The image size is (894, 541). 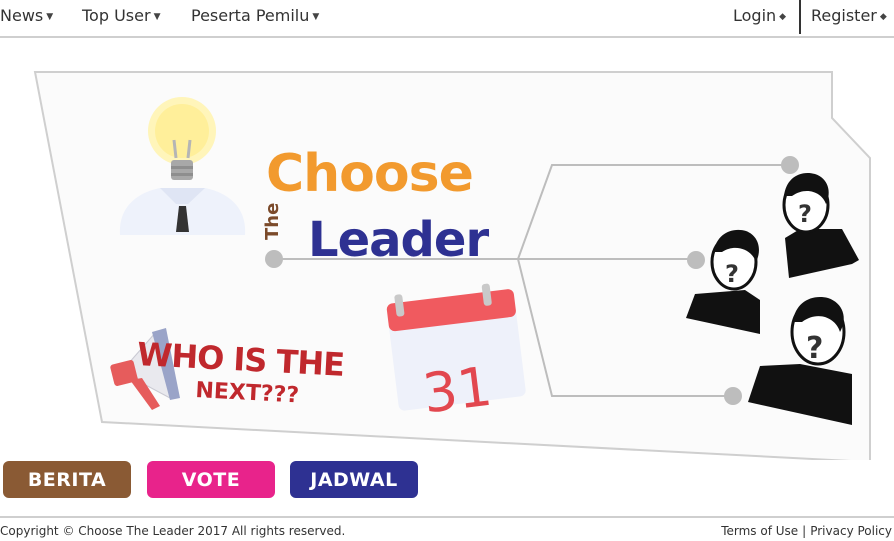 I want to click on register-link: Register ◆, so click(x=849, y=15).